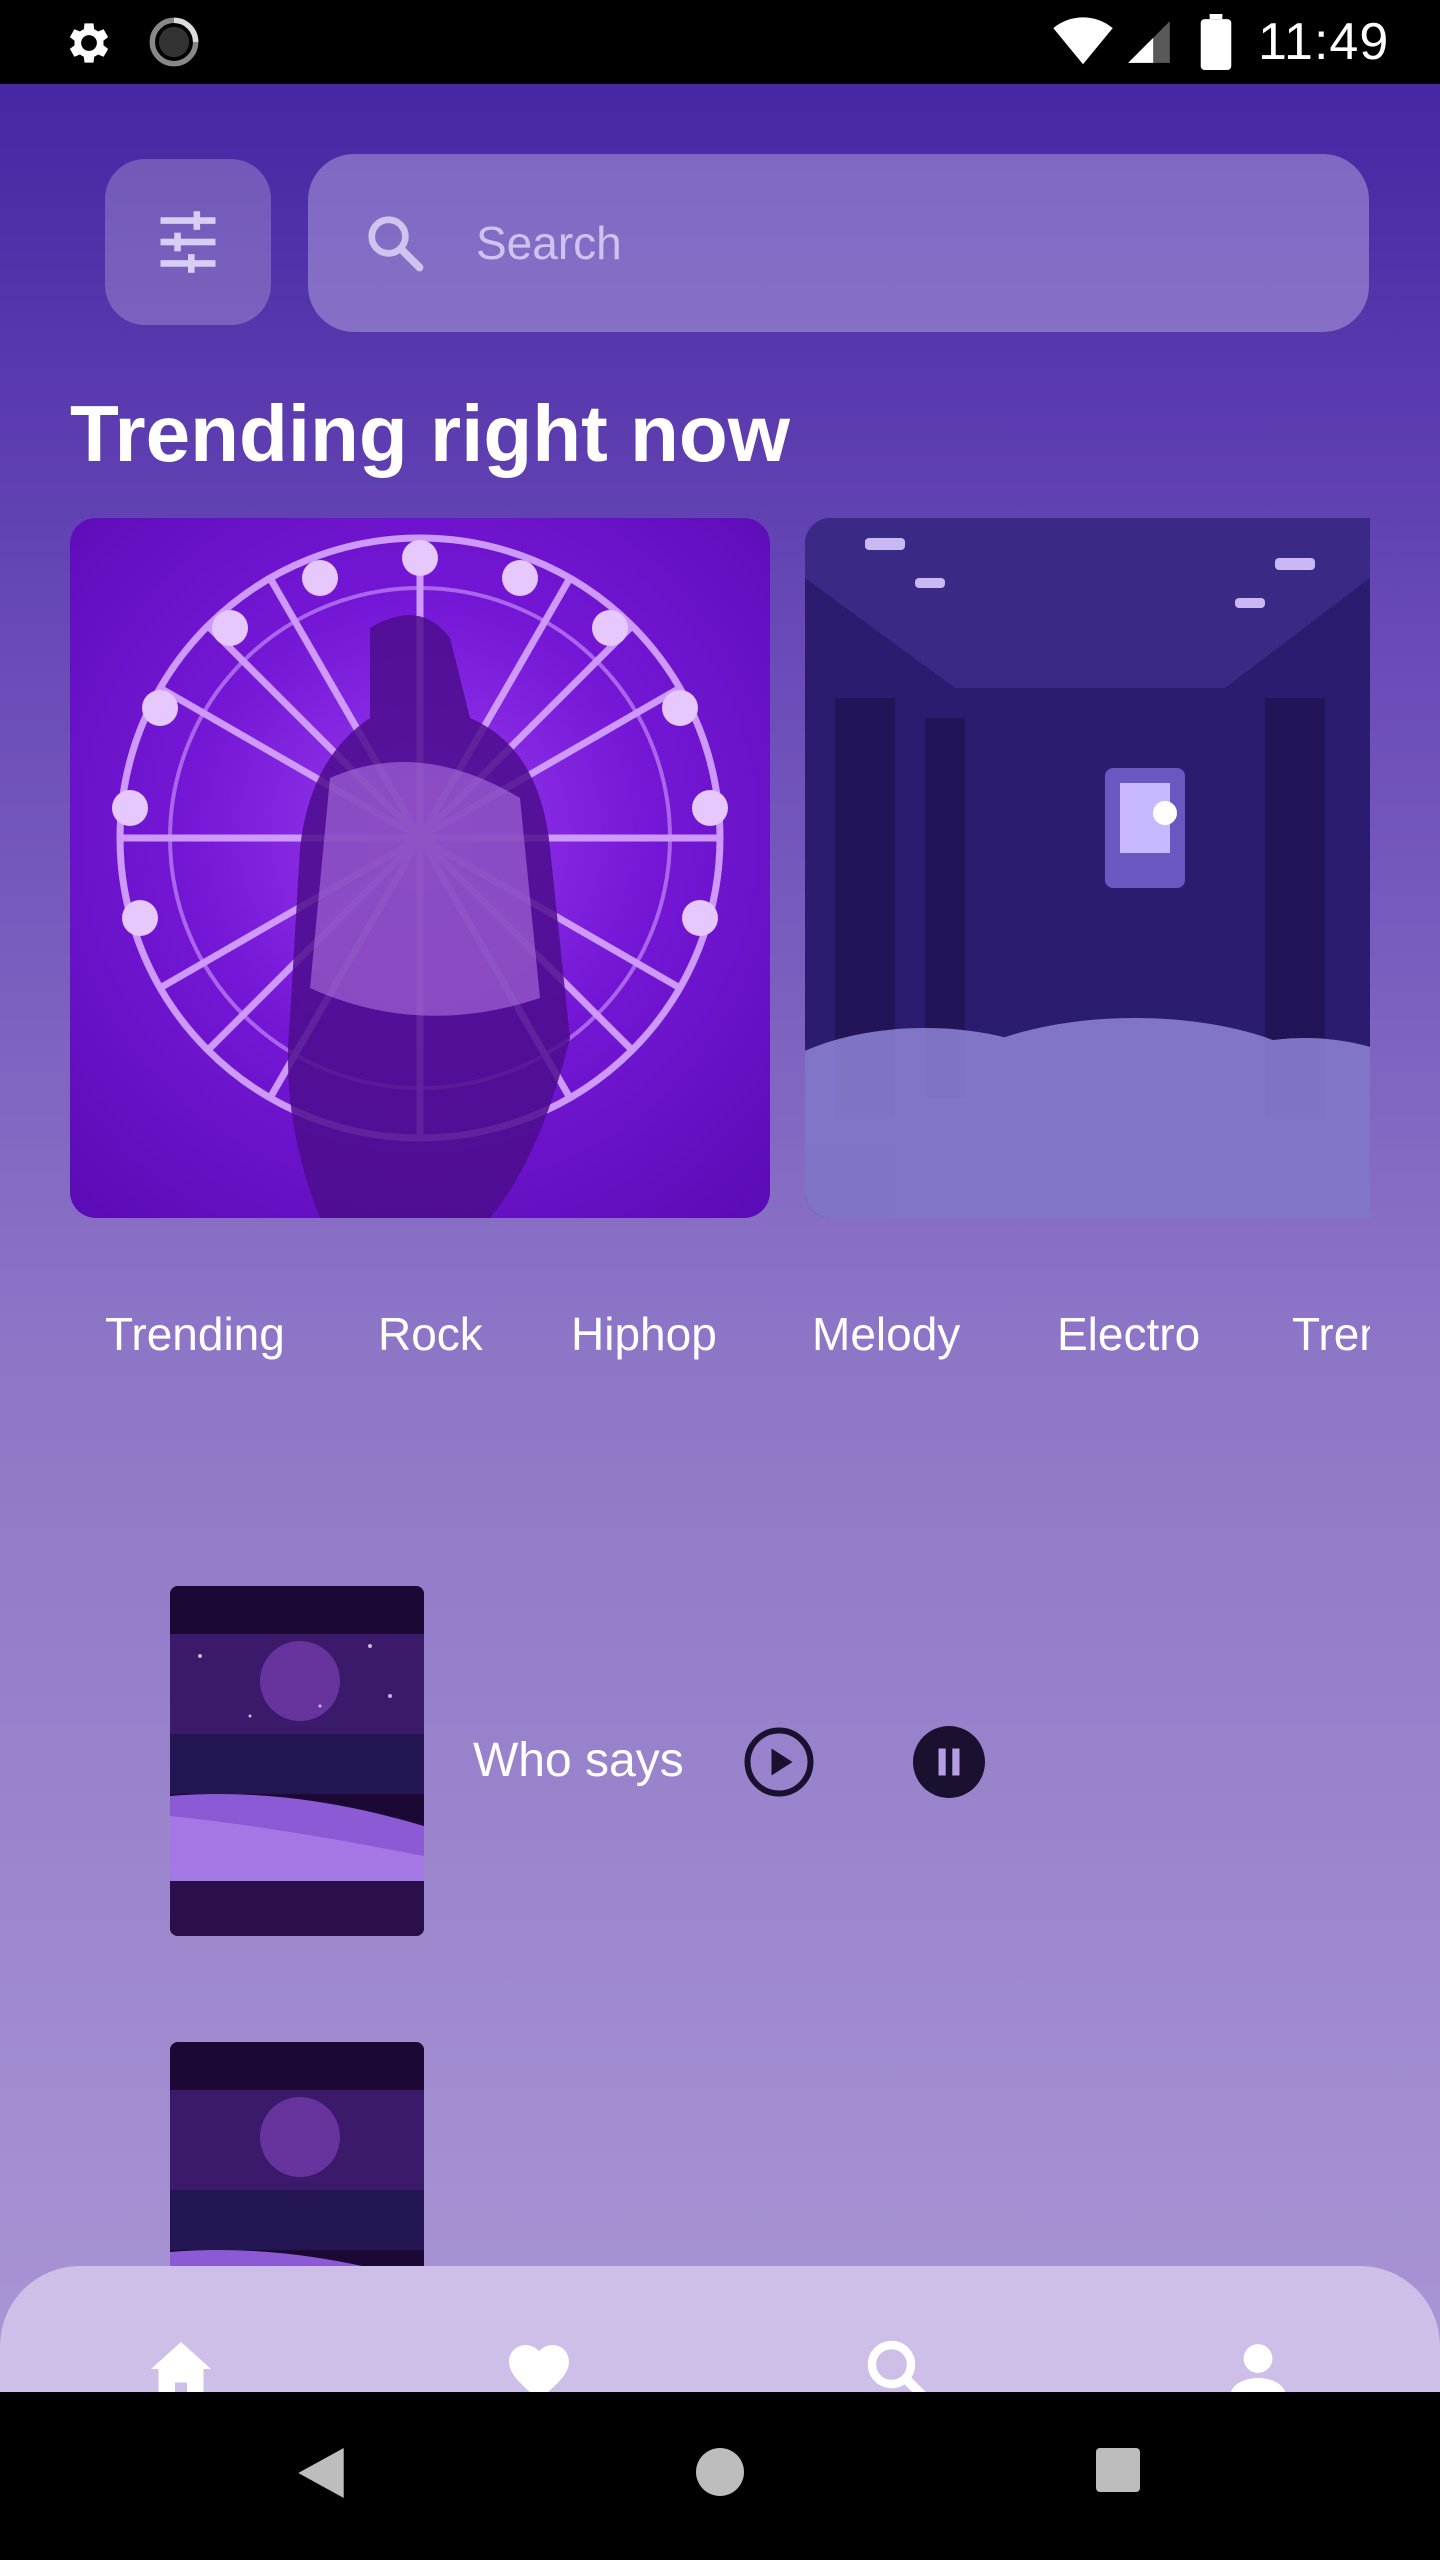 This screenshot has height=2560, width=1440. I want to click on status-bar: 11:49, so click(720, 42).